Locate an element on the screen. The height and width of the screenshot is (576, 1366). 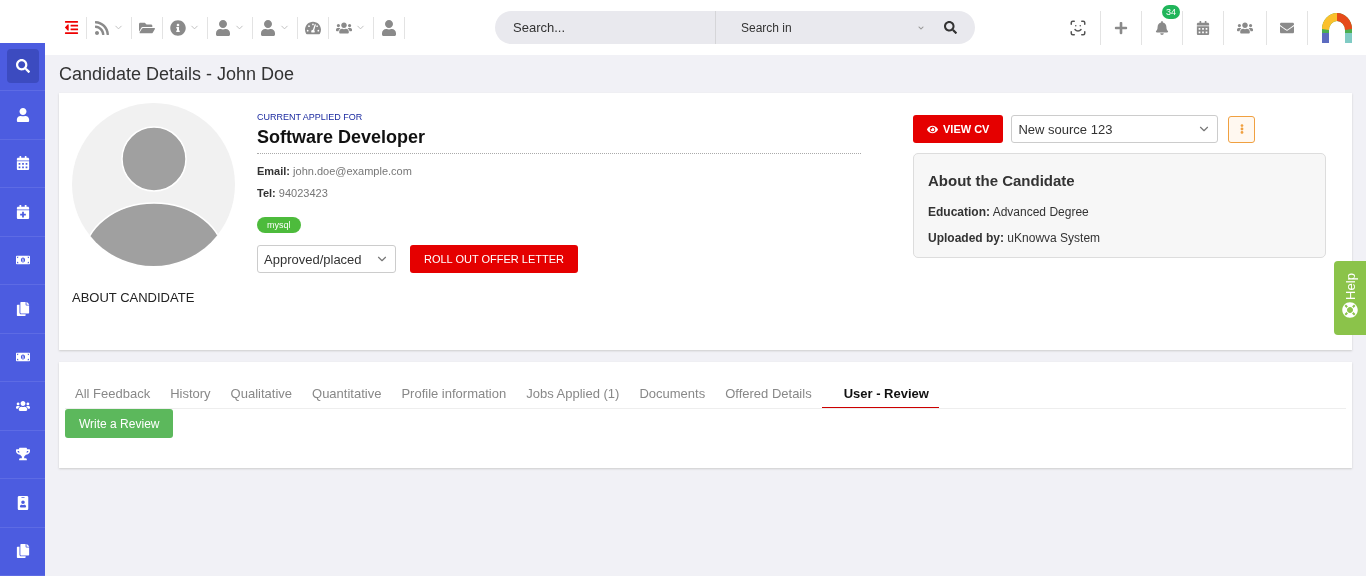
dashboard-icon is located at coordinates (313, 27).